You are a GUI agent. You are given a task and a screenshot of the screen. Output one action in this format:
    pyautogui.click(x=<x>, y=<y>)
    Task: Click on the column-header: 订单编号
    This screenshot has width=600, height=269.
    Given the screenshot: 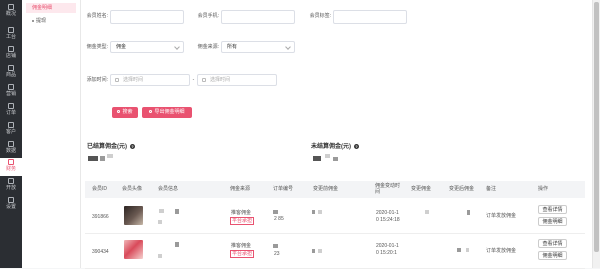 What is the action you would take?
    pyautogui.click(x=283, y=189)
    